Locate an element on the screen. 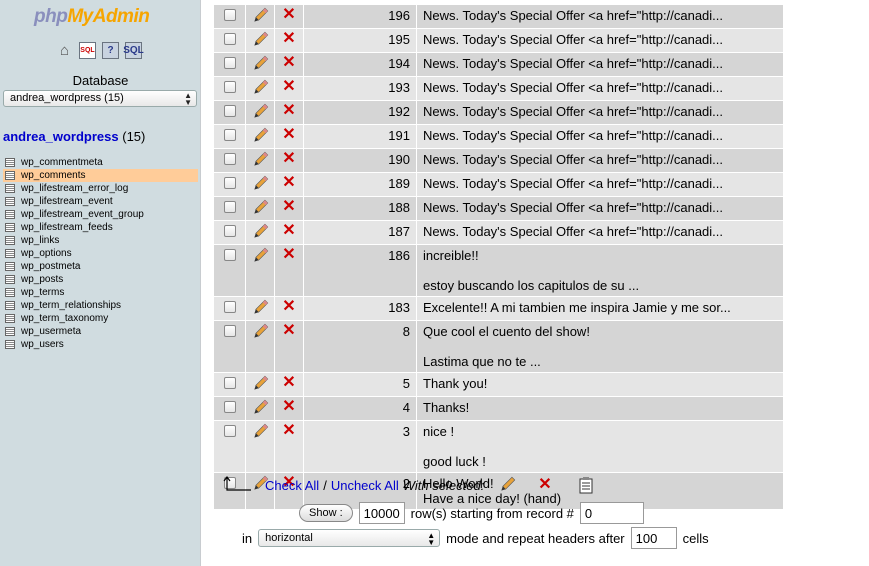 The width and height of the screenshot is (869, 566). sidebar-table-wp-lifestream-event-group: wp_lifestream_event_group is located at coordinates (100, 214).